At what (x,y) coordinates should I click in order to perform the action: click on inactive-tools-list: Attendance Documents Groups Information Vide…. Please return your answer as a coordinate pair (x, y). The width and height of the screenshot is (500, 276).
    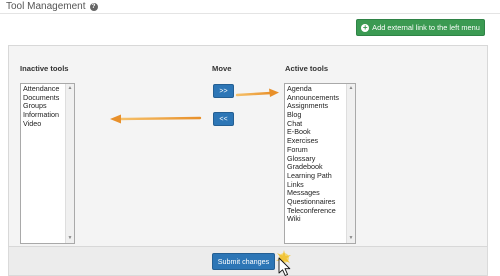
    Looking at the image, I should click on (47, 163).